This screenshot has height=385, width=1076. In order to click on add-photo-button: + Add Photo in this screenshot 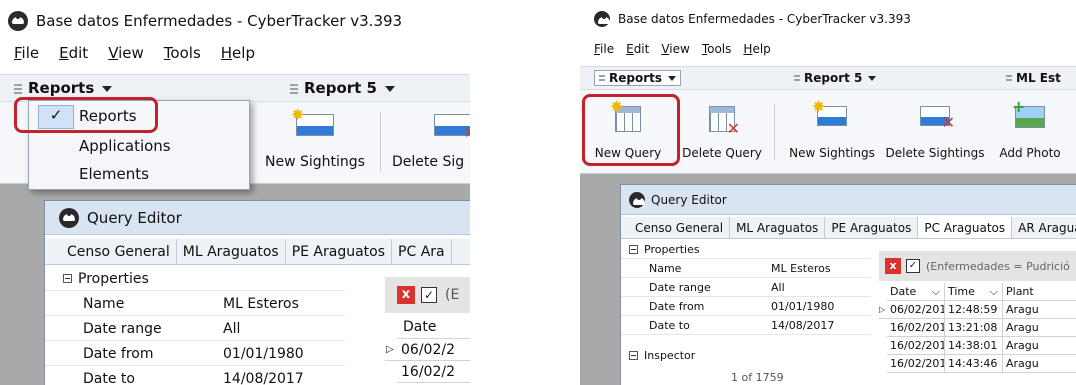, I will do `click(1030, 128)`.